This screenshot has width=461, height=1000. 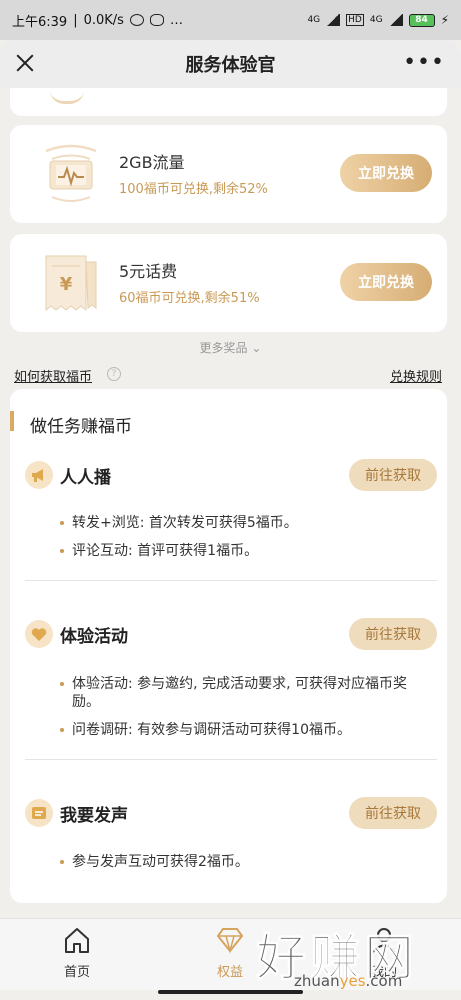 What do you see at coordinates (416, 375) in the screenshot?
I see `exchange-rules-link: 兑换规则` at bounding box center [416, 375].